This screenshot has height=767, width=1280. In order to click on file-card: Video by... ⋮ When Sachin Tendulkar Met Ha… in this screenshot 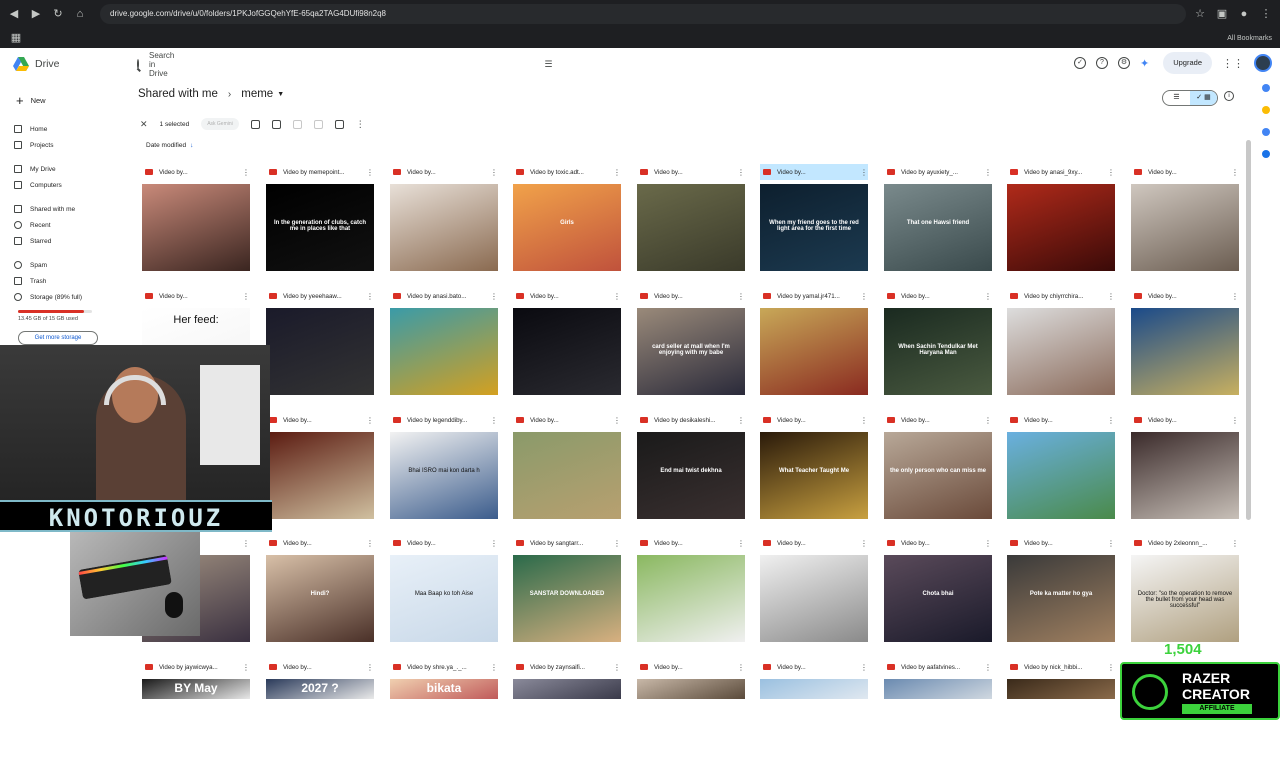, I will do `click(938, 342)`.